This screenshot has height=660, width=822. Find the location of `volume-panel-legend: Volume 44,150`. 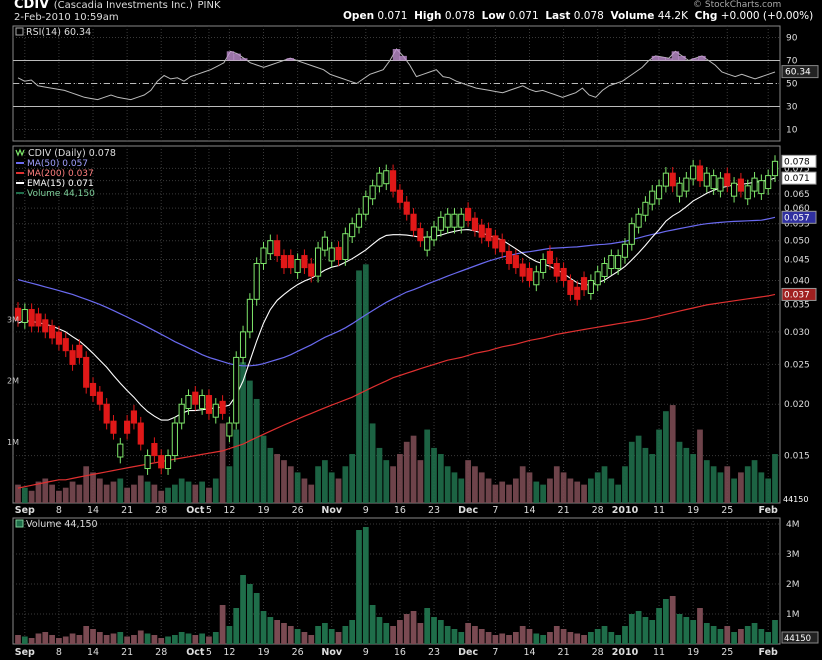

volume-panel-legend: Volume 44,150 is located at coordinates (62, 524).